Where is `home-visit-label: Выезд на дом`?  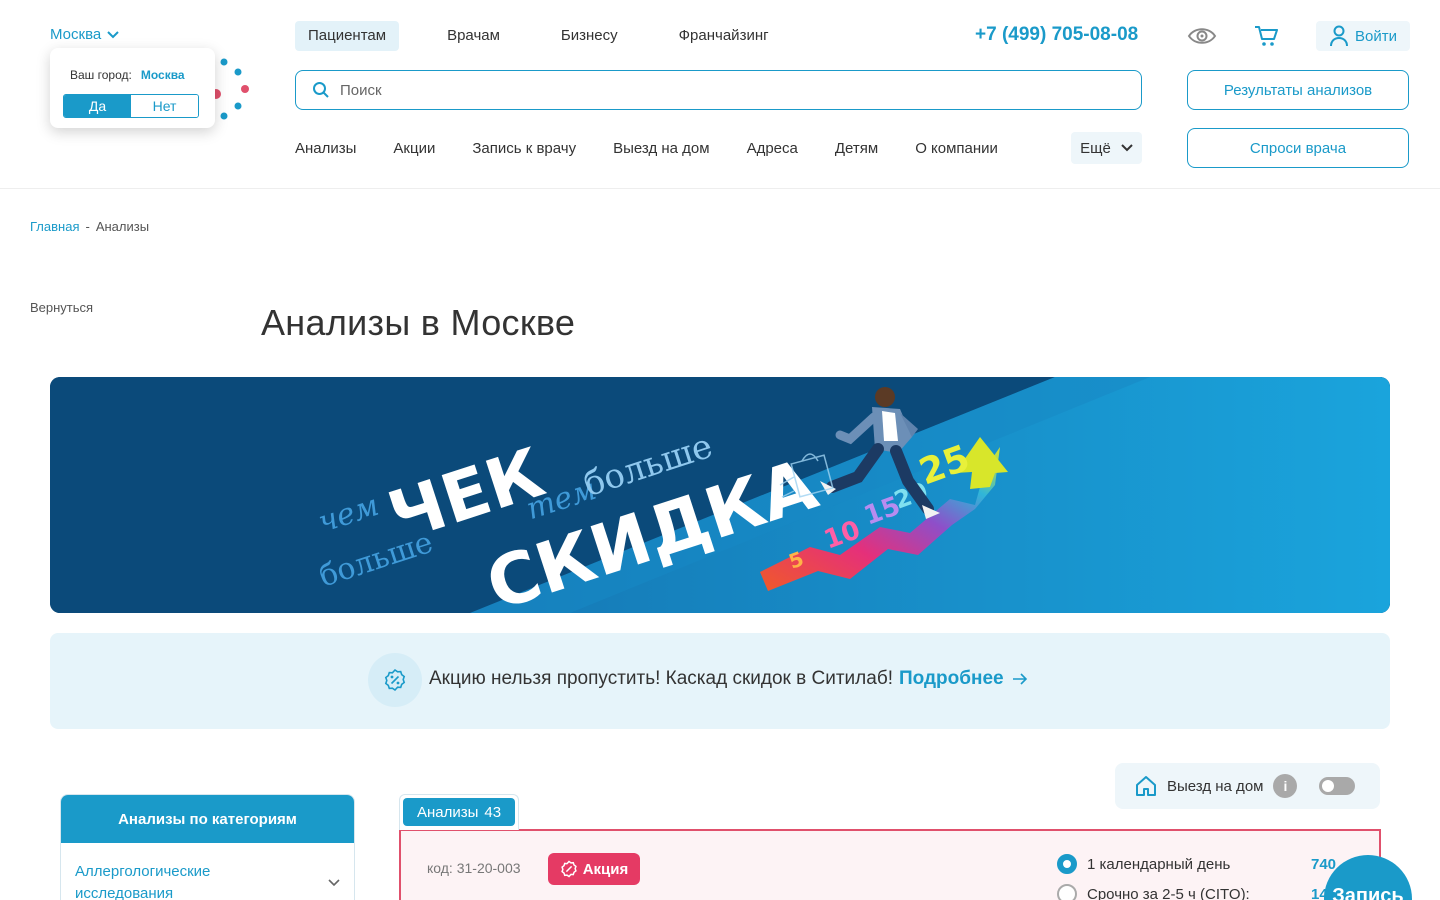 home-visit-label: Выезд на дом is located at coordinates (1215, 786).